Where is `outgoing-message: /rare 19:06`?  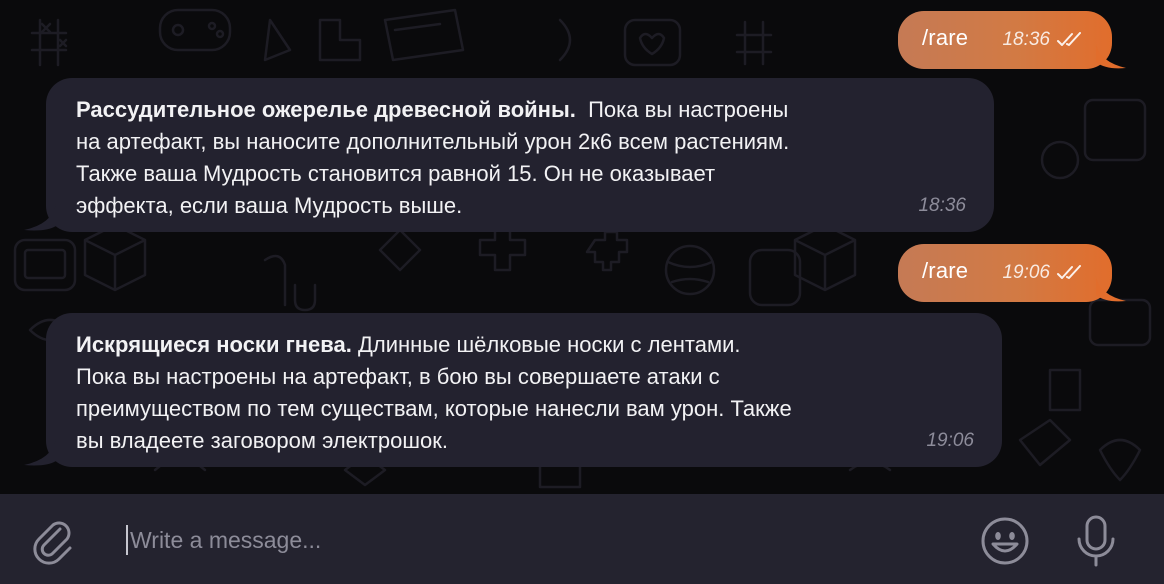 outgoing-message: /rare 19:06 is located at coordinates (1005, 273).